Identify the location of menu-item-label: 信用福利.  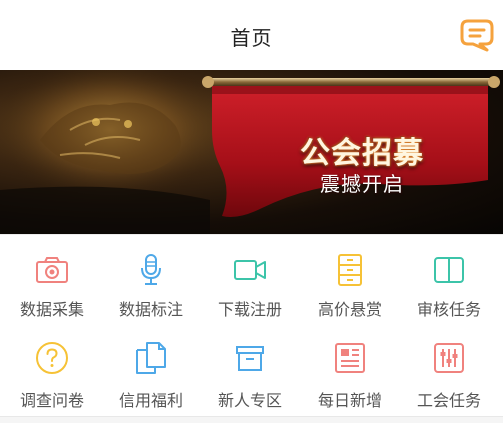
(150, 400).